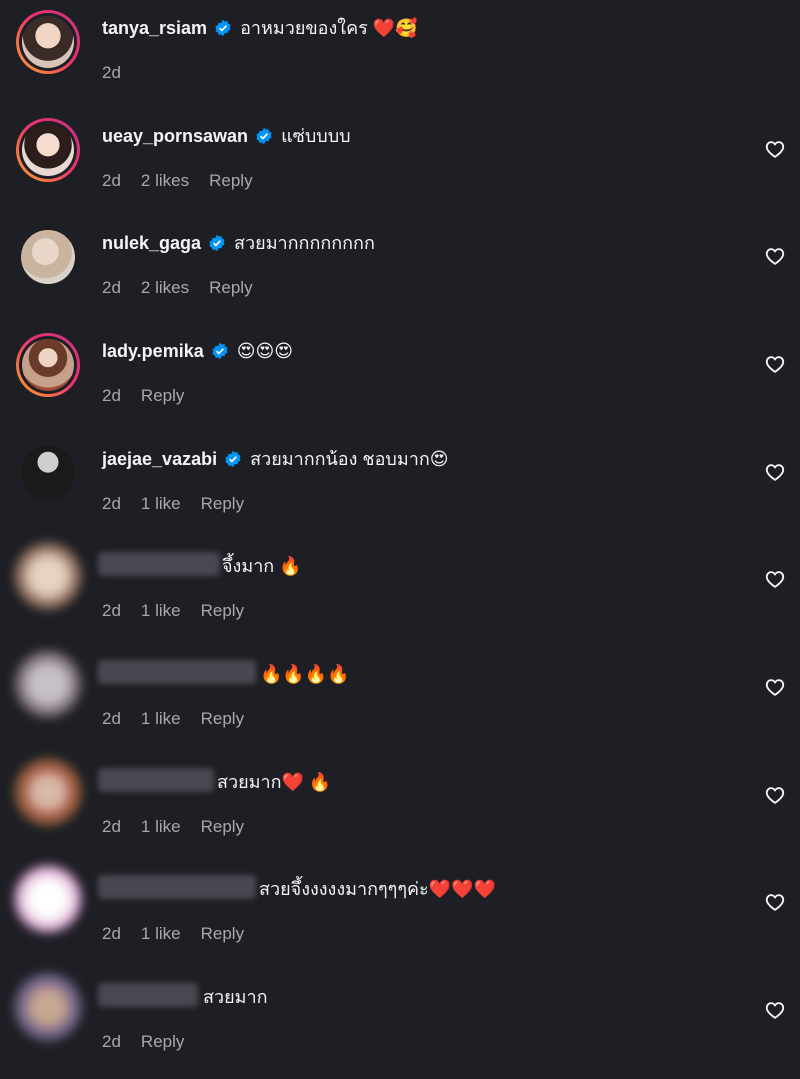  What do you see at coordinates (400, 807) in the screenshot?
I see `comment-item: สวยมาก❤️ 🔥 2d 1 like Reply` at bounding box center [400, 807].